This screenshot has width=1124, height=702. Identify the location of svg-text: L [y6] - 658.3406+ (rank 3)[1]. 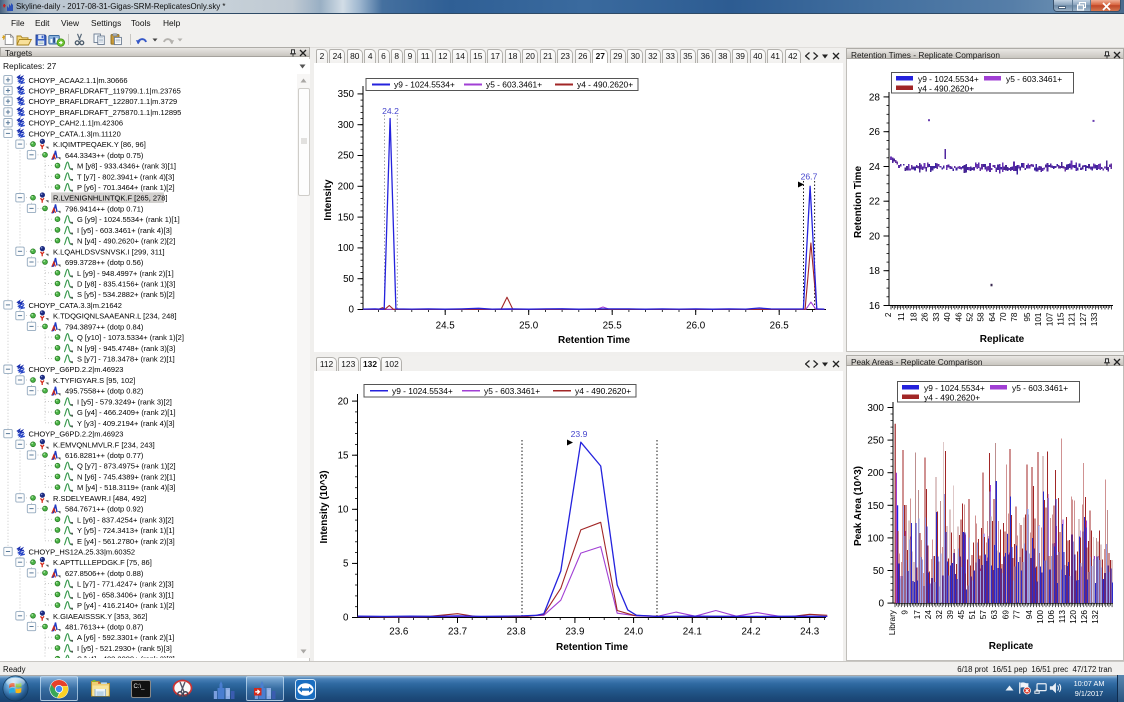
(125, 594).